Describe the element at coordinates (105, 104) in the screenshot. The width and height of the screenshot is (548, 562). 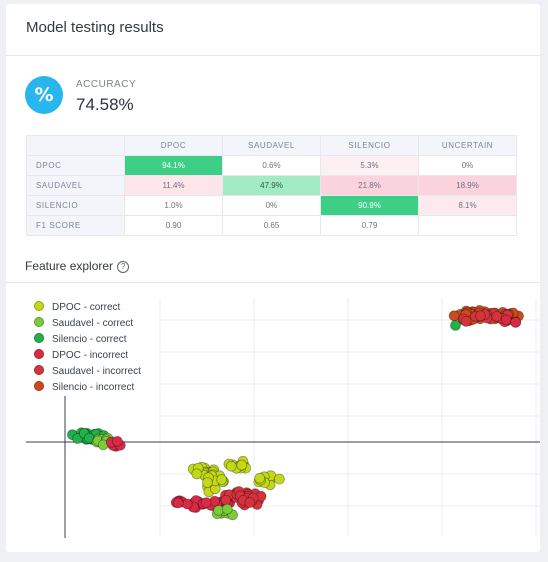
I see `accuracy-value: 74.58%` at that location.